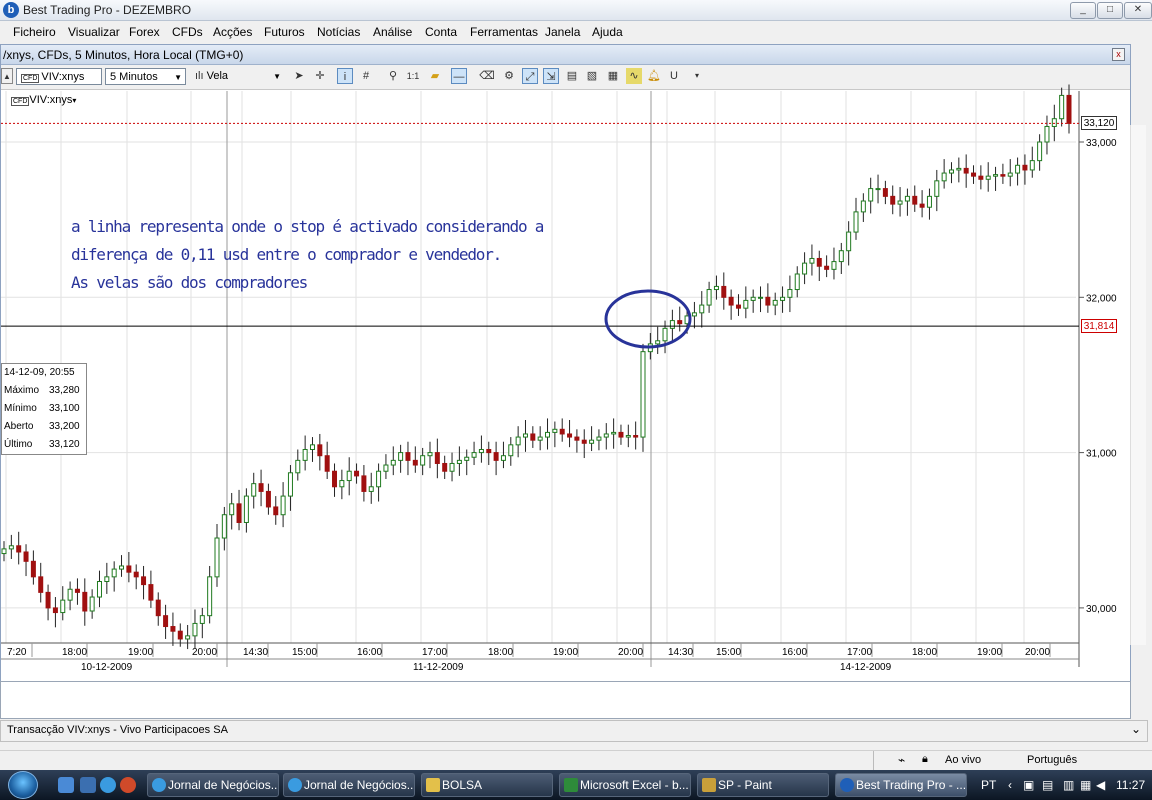  Describe the element at coordinates (392, 32) in the screenshot. I see `menu-analise: Análise` at that location.